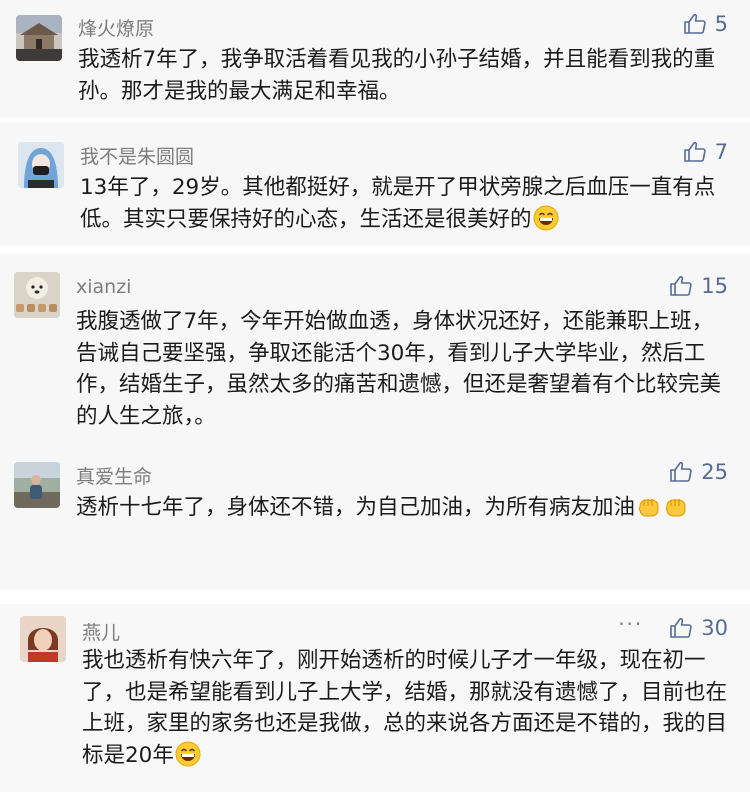  Describe the element at coordinates (630, 624) in the screenshot. I see `more-options-button: ···` at that location.